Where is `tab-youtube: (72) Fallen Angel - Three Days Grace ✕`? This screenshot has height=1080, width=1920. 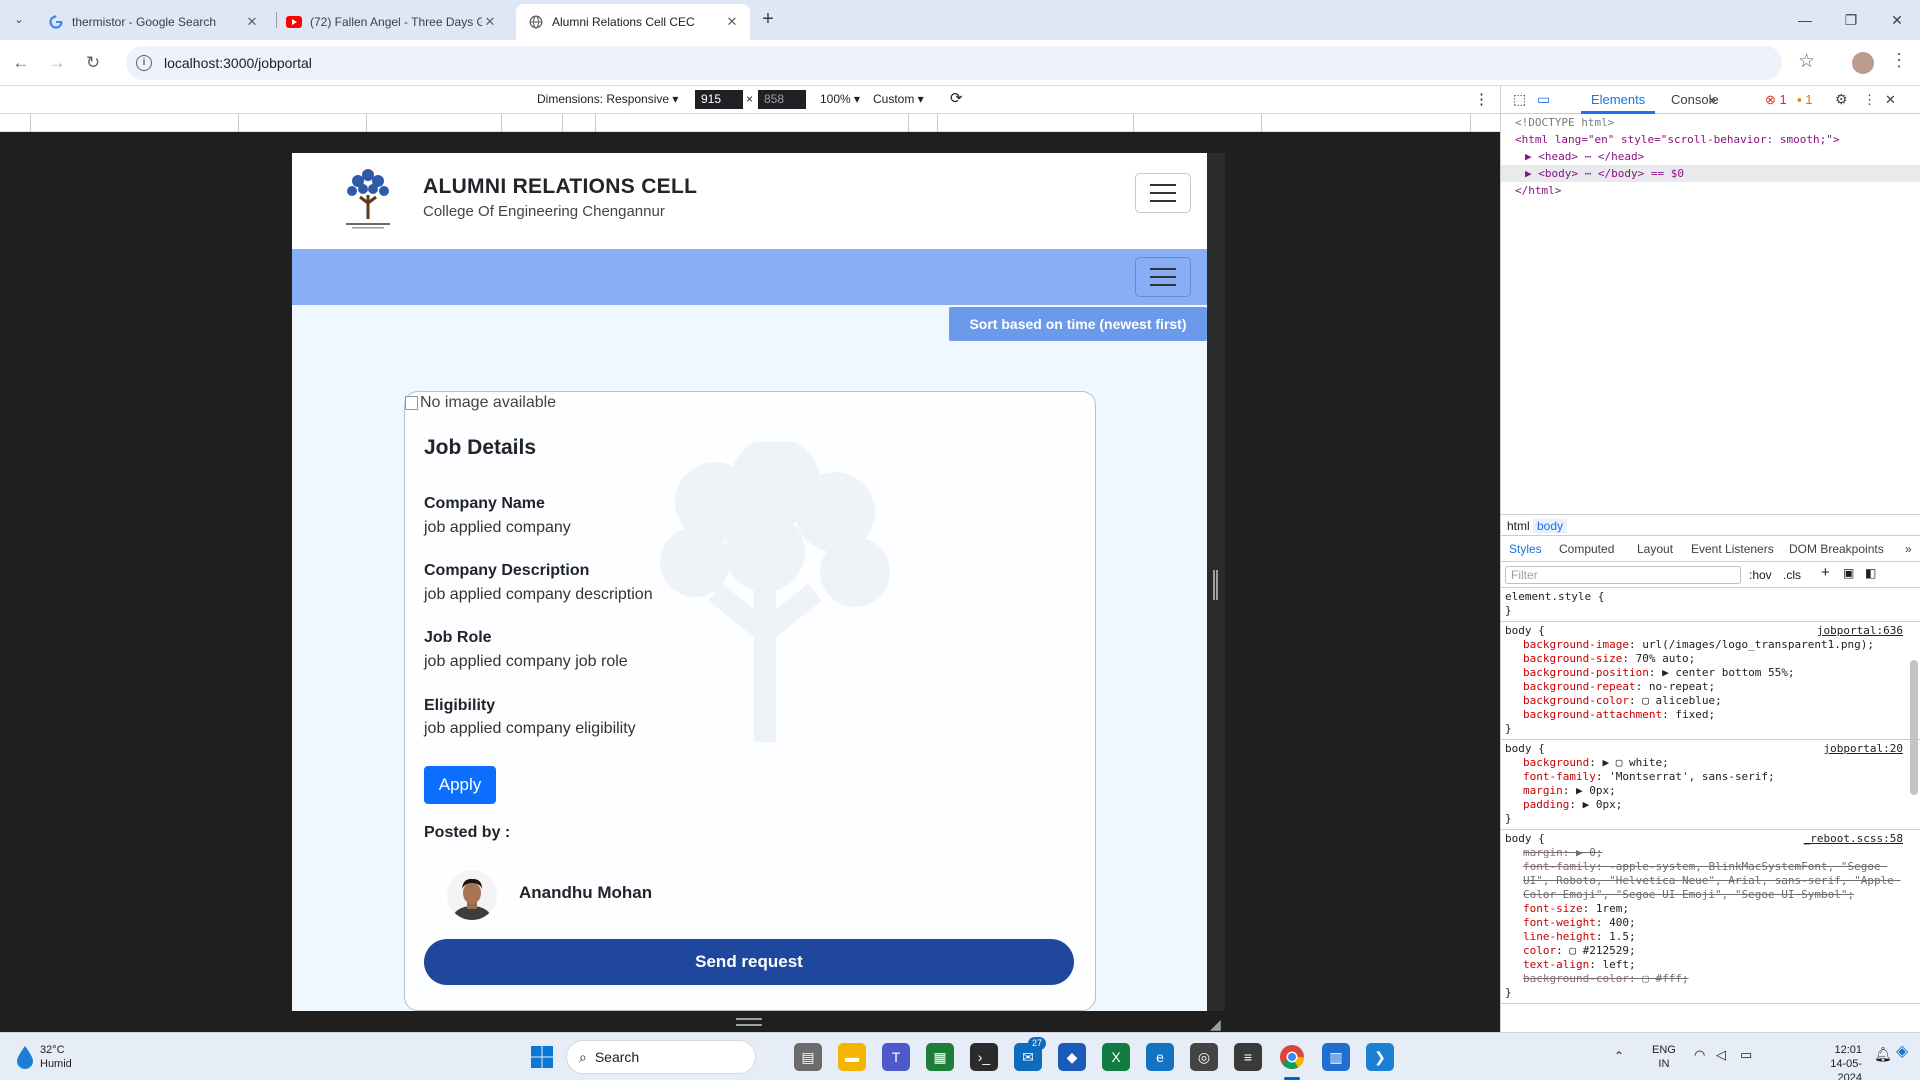 tab-youtube: (72) Fallen Angel - Three Days Grace ✕ is located at coordinates (391, 22).